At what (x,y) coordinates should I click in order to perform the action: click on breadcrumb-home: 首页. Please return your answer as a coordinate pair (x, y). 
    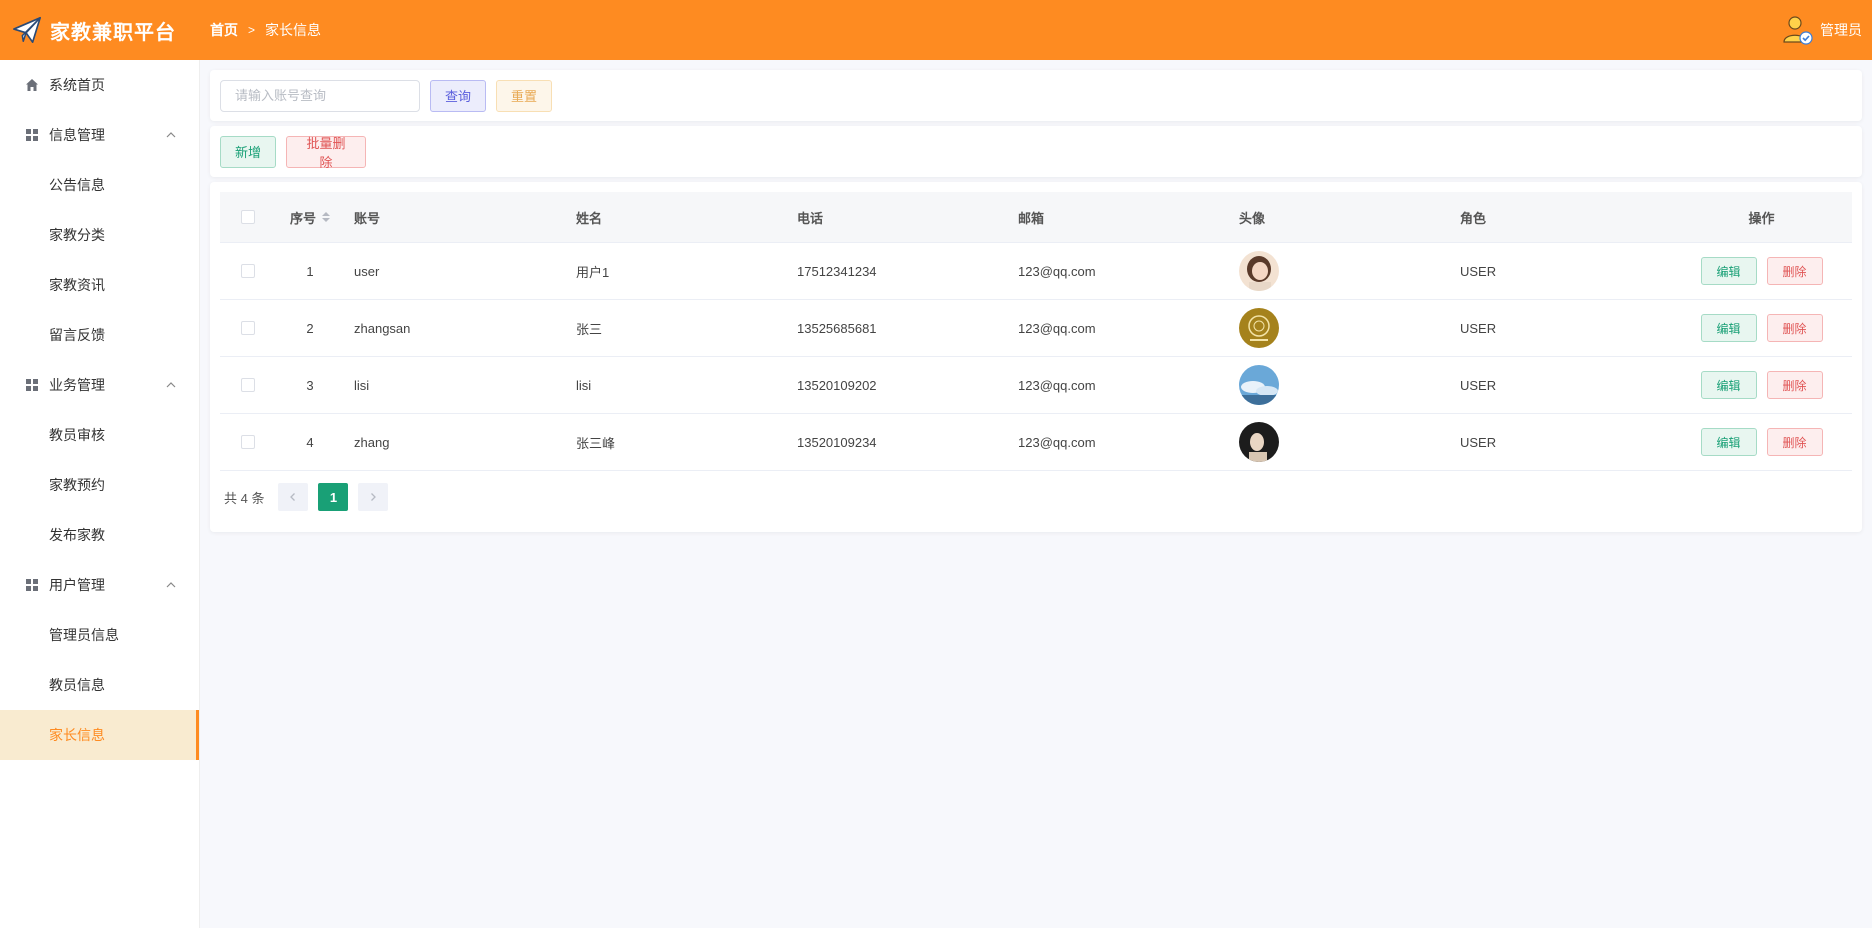
    Looking at the image, I should click on (224, 30).